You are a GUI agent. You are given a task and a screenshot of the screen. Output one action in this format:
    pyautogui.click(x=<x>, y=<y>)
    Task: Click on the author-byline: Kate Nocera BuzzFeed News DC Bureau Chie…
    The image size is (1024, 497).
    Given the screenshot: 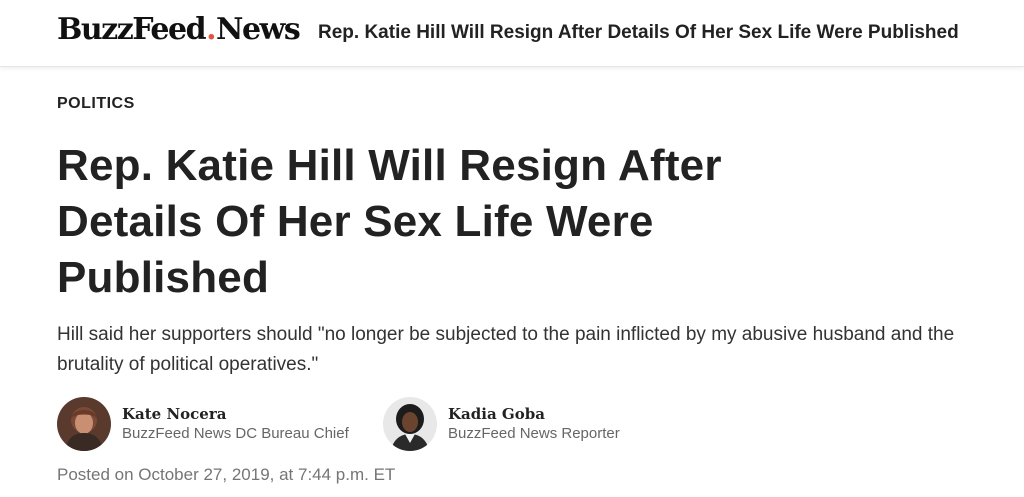 What is the action you would take?
    pyautogui.click(x=203, y=424)
    